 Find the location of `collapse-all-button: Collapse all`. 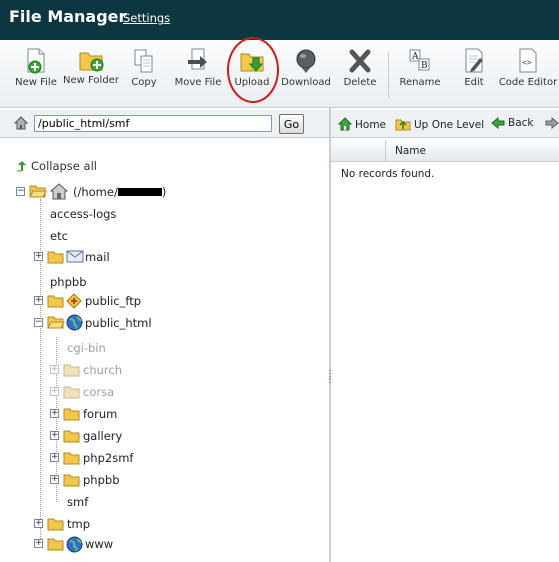

collapse-all-button: Collapse all is located at coordinates (56, 166).